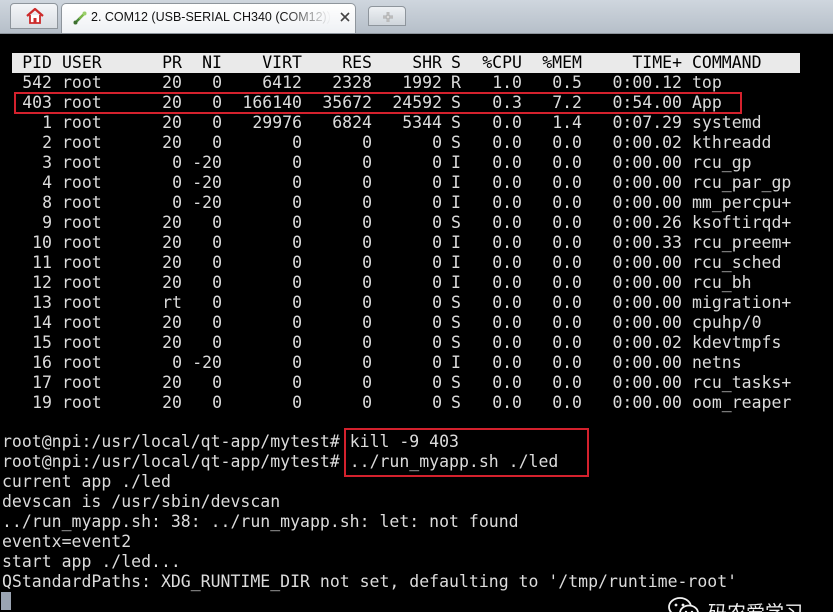 Image resolution: width=833 pixels, height=612 pixels. I want to click on shell-command: kill -9 403, so click(399, 441).